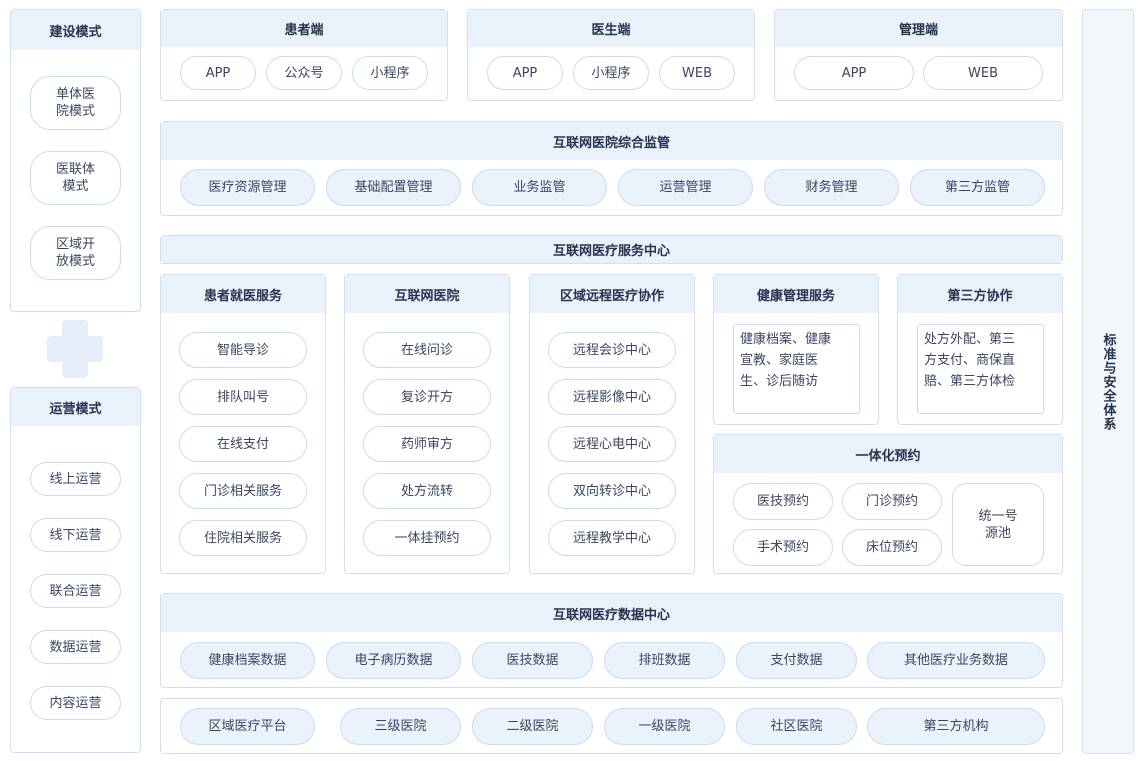 Image resolution: width=1145 pixels, height=761 pixels. Describe the element at coordinates (390, 73) in the screenshot. I see `patient-end-mini-program: 小程序` at that location.